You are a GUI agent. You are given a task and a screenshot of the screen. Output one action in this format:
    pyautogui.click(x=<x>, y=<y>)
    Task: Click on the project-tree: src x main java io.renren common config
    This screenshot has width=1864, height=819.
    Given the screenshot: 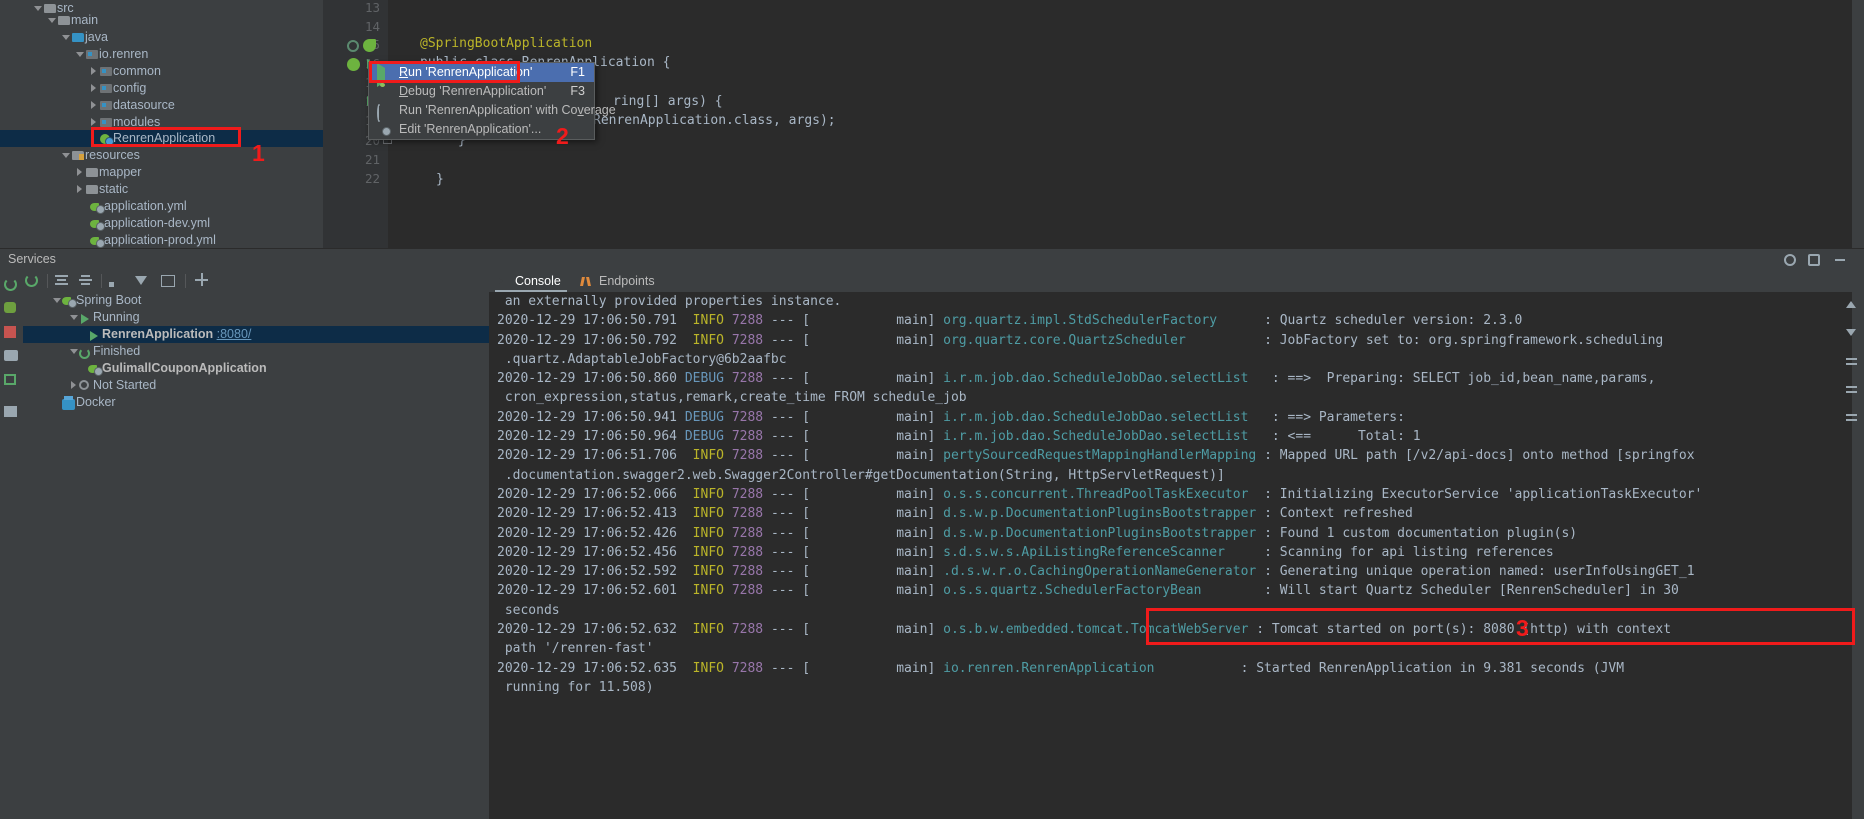 What is the action you would take?
    pyautogui.click(x=161, y=124)
    